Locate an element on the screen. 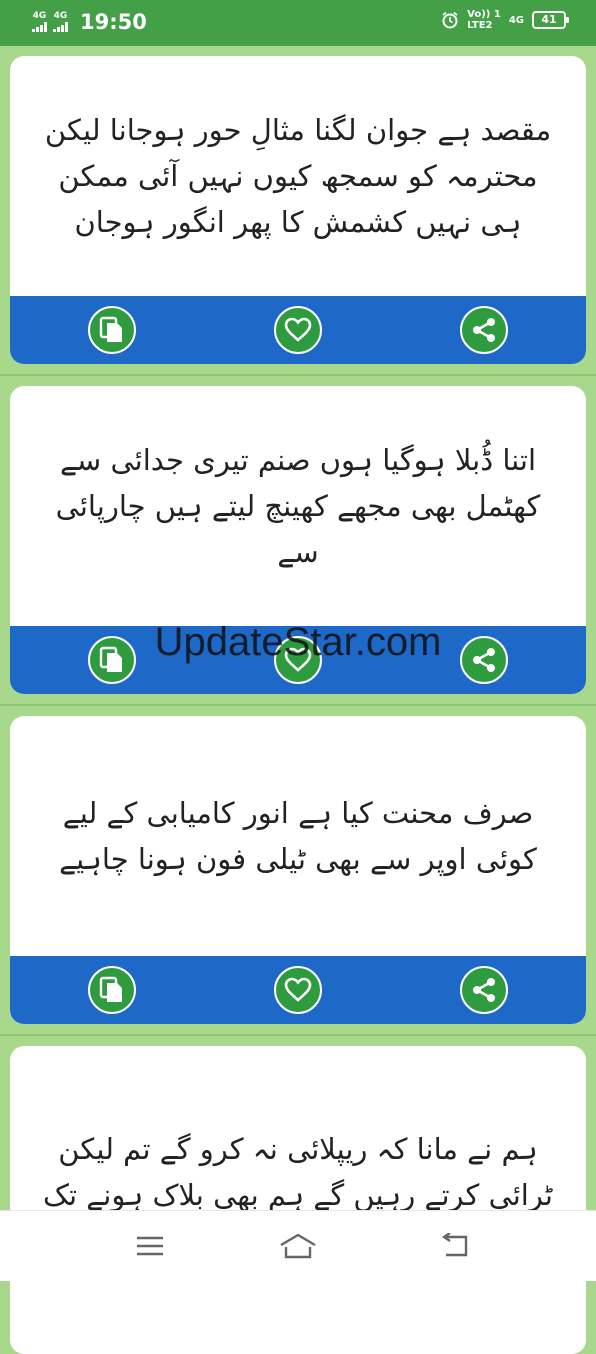  menu-icon is located at coordinates (150, 1246).